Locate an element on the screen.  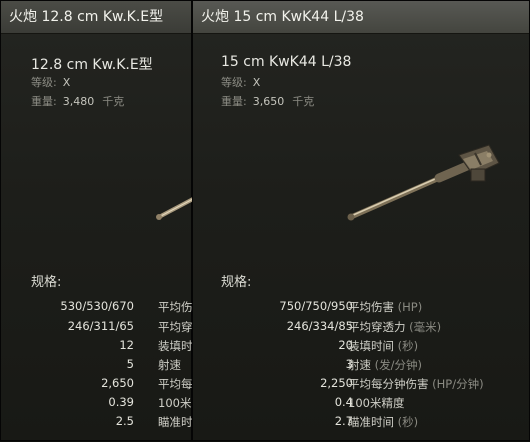
front-spec-label: 装填时间 is located at coordinates (371, 346).